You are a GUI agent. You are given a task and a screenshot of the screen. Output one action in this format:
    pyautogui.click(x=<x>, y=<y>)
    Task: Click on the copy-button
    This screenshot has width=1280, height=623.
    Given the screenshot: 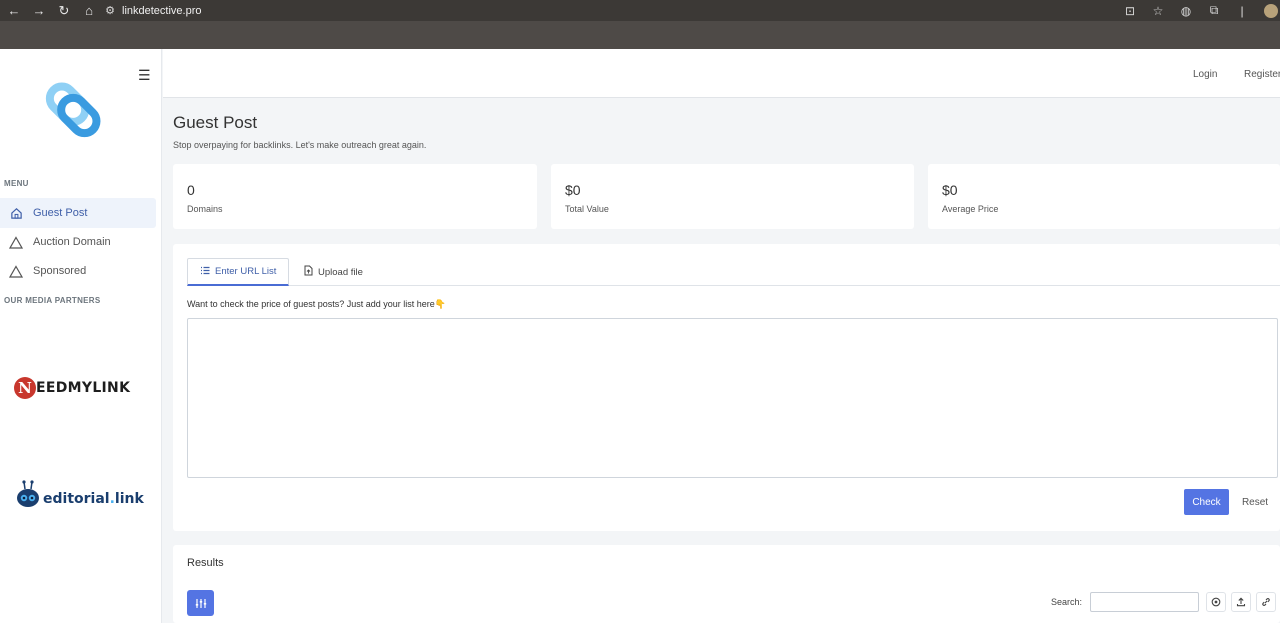 What is the action you would take?
    pyautogui.click(x=1216, y=602)
    